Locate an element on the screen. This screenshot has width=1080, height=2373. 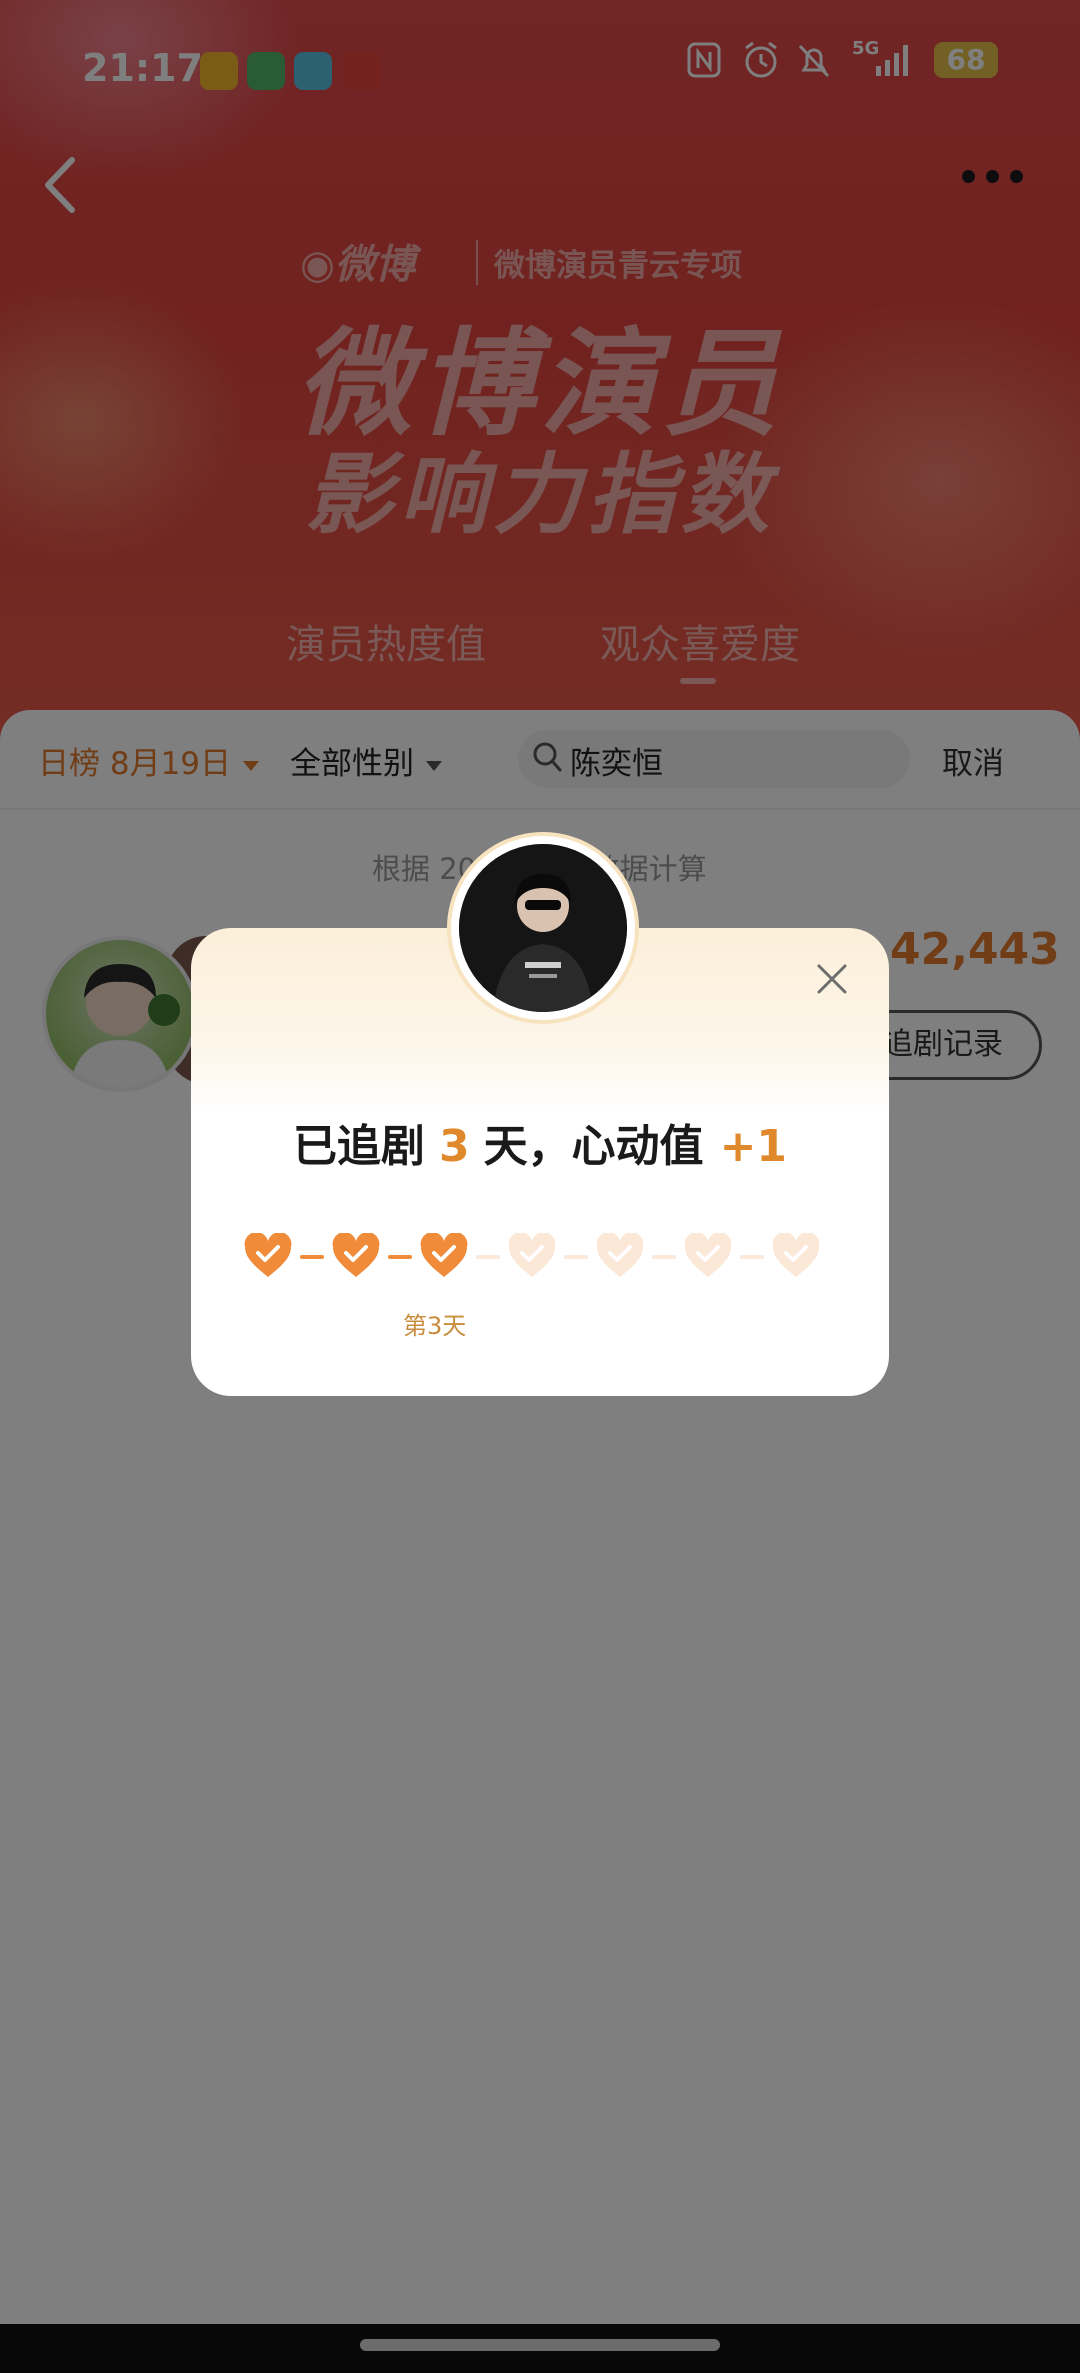
actor-photo-graphic is located at coordinates (543, 928).